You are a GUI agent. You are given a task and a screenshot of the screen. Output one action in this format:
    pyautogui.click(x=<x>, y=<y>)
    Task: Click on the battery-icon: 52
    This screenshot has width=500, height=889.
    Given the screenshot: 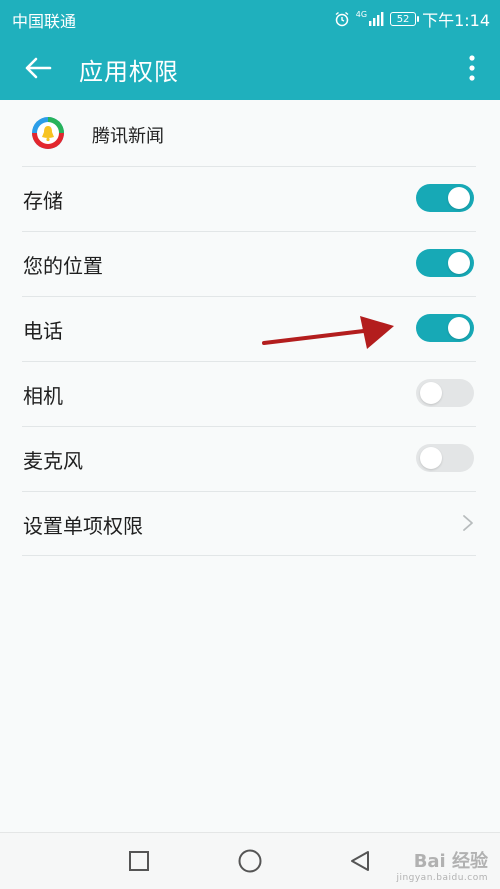 What is the action you would take?
    pyautogui.click(x=405, y=19)
    